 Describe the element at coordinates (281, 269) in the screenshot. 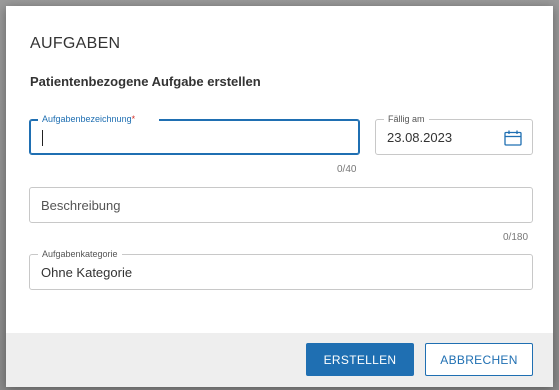

I see `category-select: Aufgabenkategorie Ohne Kategorie` at that location.